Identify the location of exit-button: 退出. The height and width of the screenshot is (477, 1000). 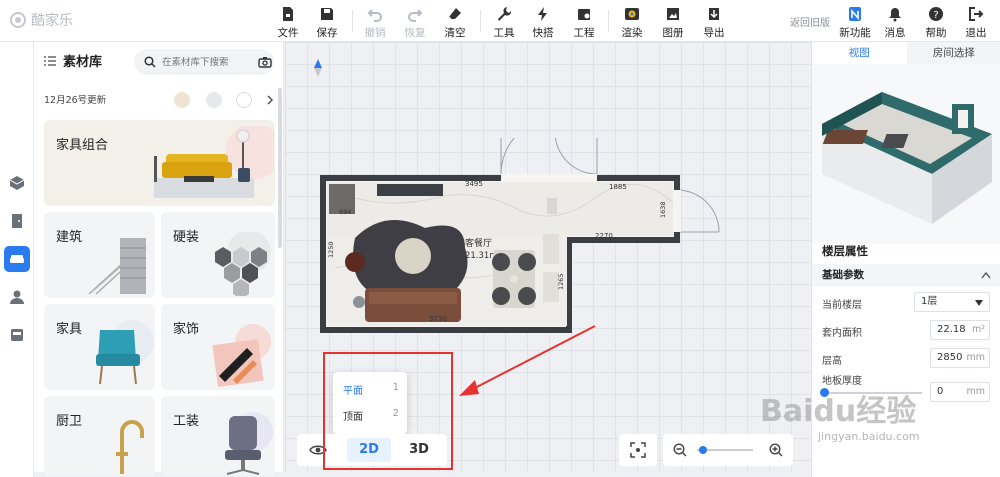
(976, 22).